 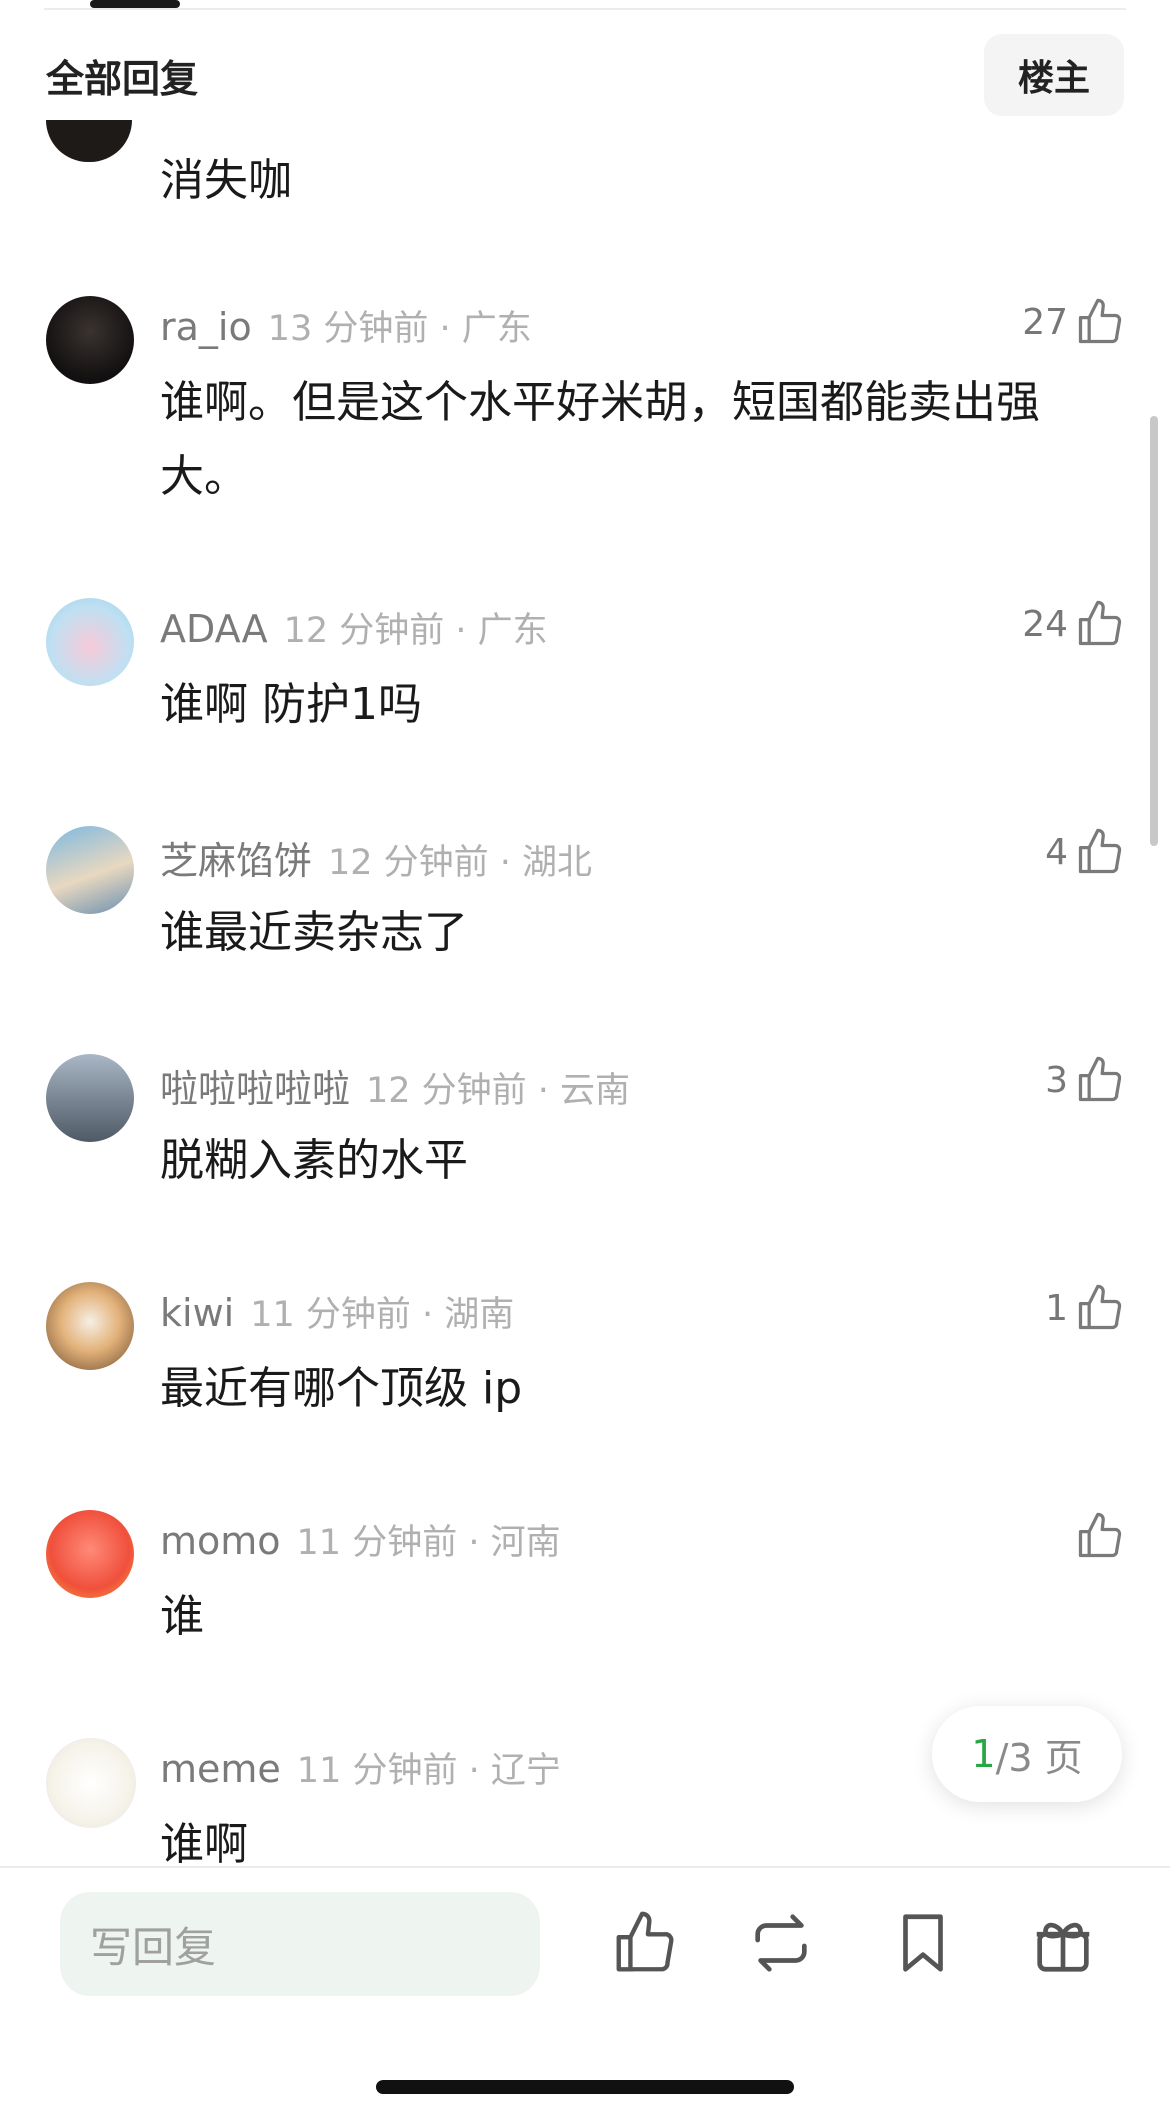 I want to click on top-divider, so click(x=585, y=9).